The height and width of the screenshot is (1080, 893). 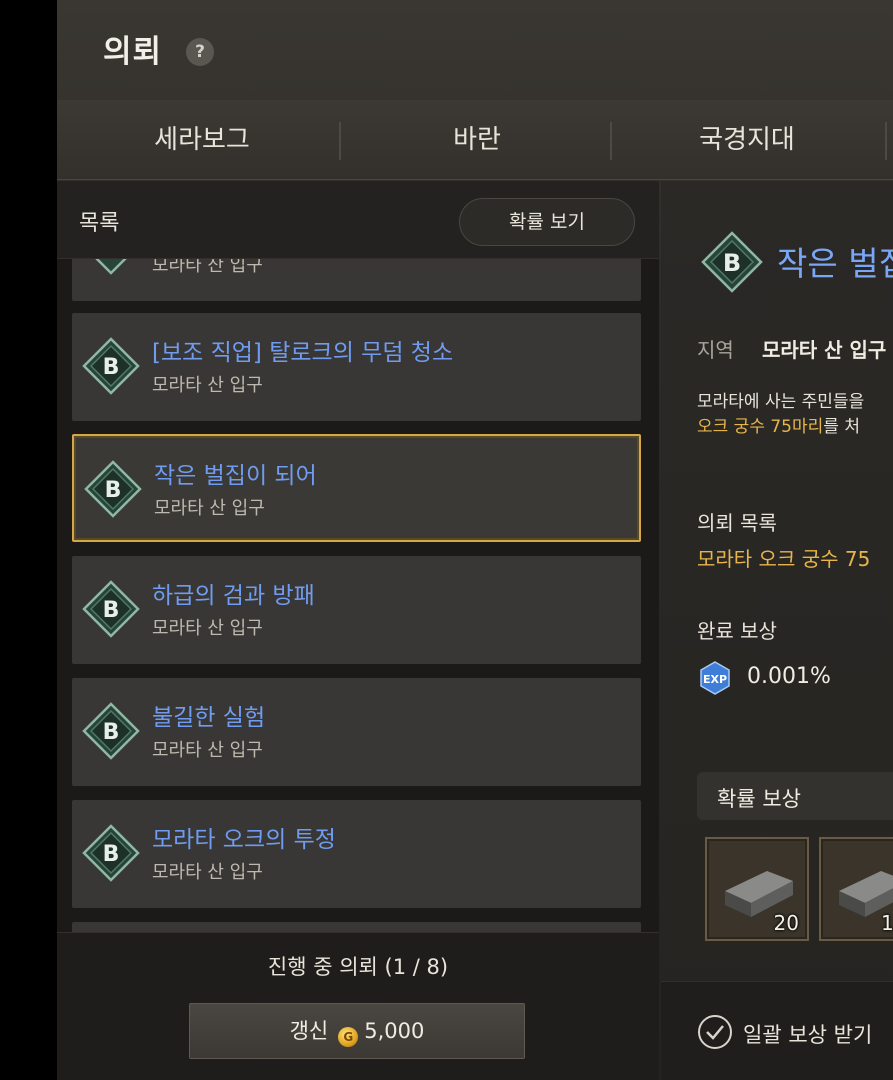 What do you see at coordinates (111, 267) in the screenshot?
I see `grade-b-icon` at bounding box center [111, 267].